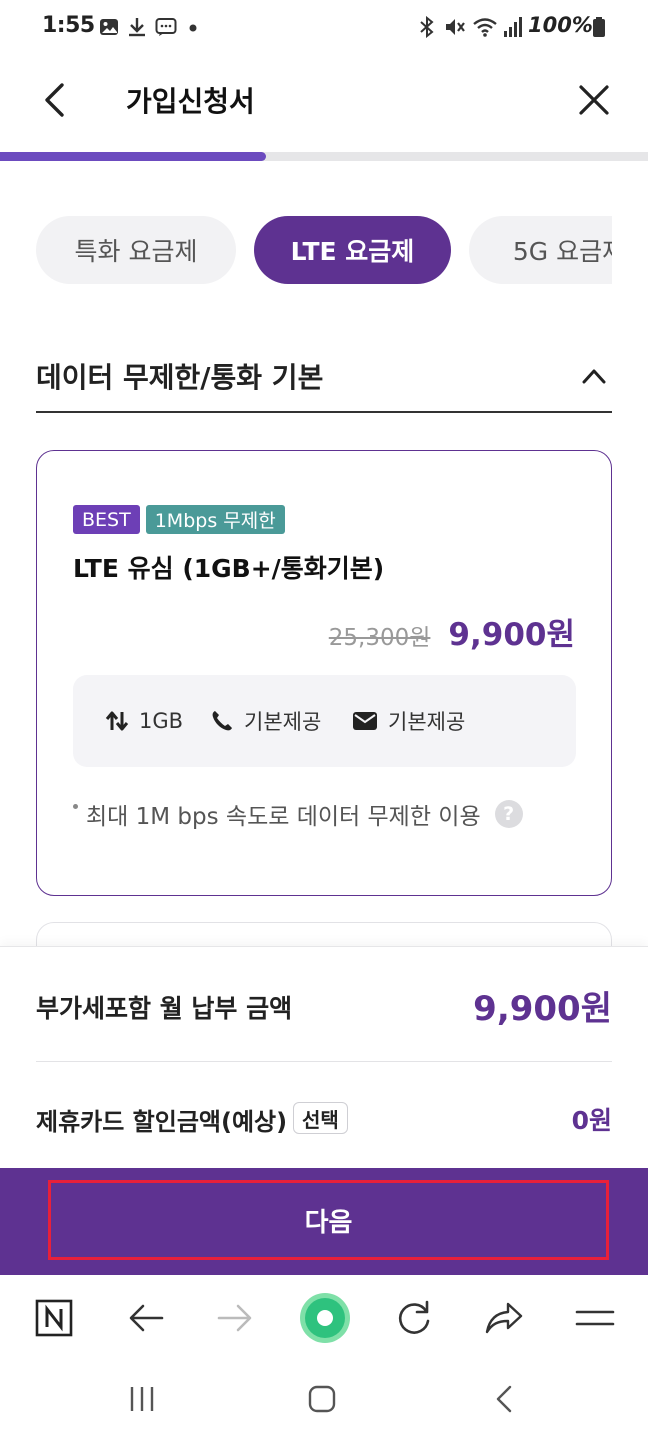  Describe the element at coordinates (222, 721) in the screenshot. I see `phone-icon` at that location.